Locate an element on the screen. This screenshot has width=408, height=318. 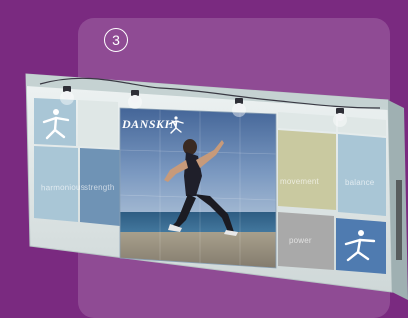
panel-word-movement: movement is located at coordinates (299, 181).